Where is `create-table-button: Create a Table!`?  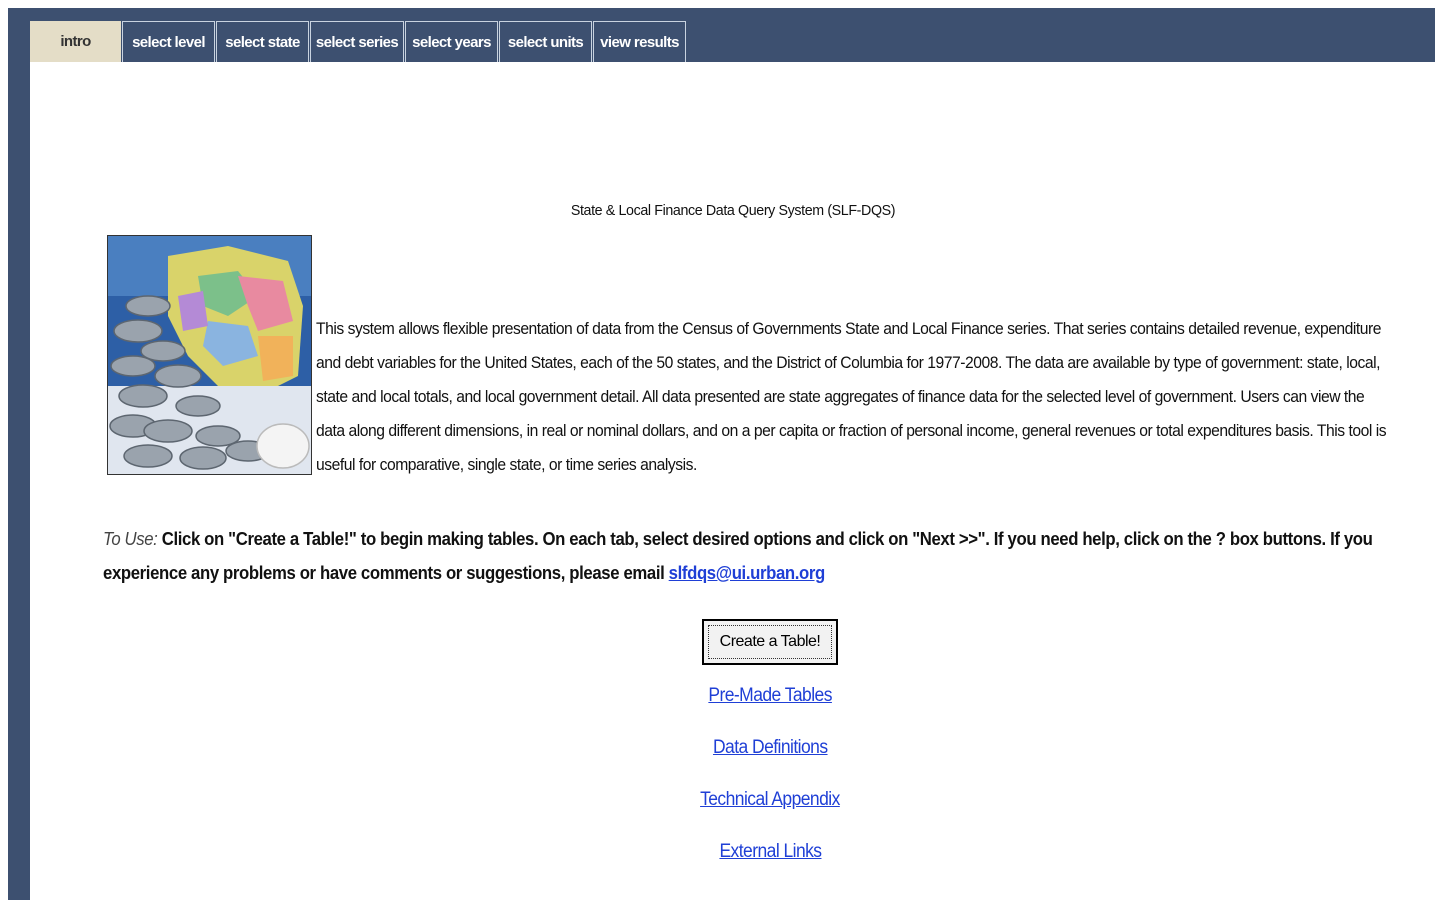
create-table-button: Create a Table! is located at coordinates (770, 642).